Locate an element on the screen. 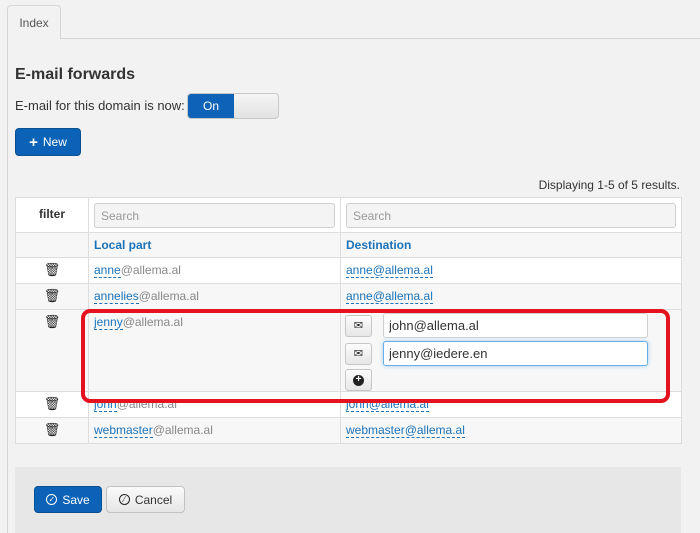 The height and width of the screenshot is (533, 700). check-circle-icon: ✓ is located at coordinates (52, 499).